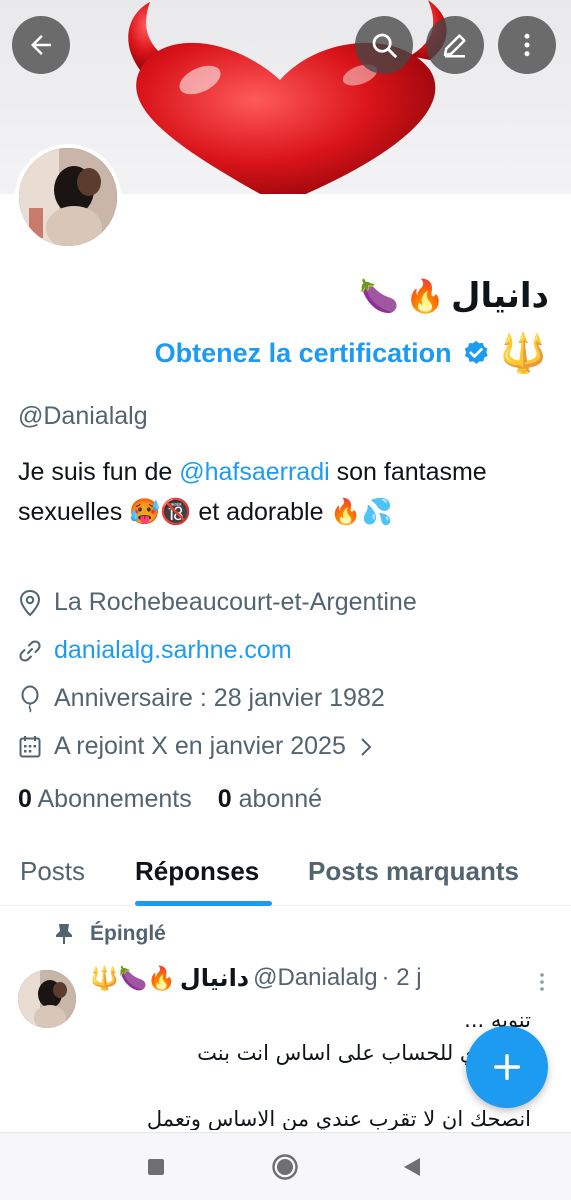 This screenshot has width=571, height=1200. I want to click on triangle-back-icon, so click(412, 1167).